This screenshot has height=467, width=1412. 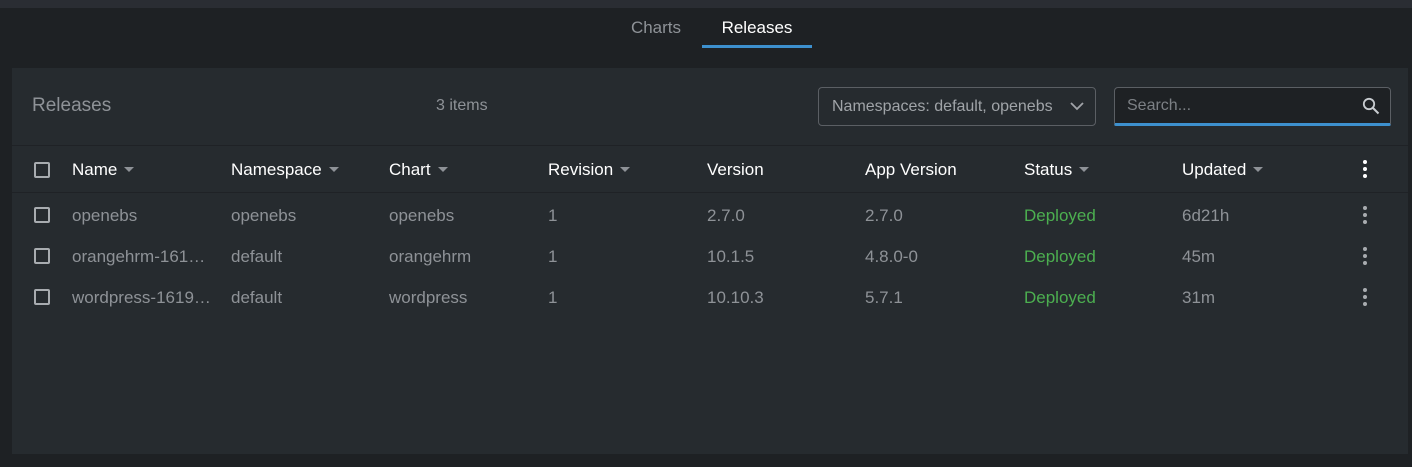 What do you see at coordinates (884, 215) in the screenshot?
I see `cell-app-version: 2.7.0` at bounding box center [884, 215].